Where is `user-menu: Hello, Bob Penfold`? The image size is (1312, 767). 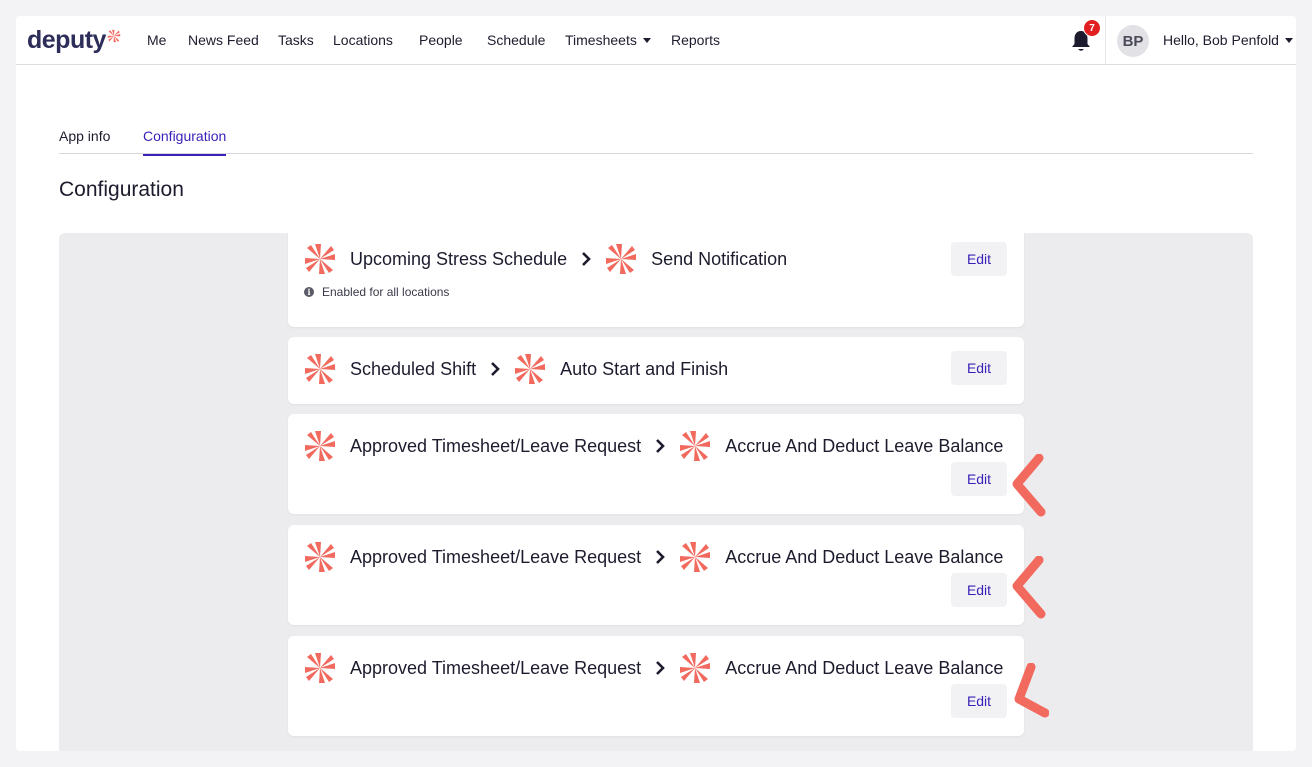
user-menu: Hello, Bob Penfold is located at coordinates (1228, 40).